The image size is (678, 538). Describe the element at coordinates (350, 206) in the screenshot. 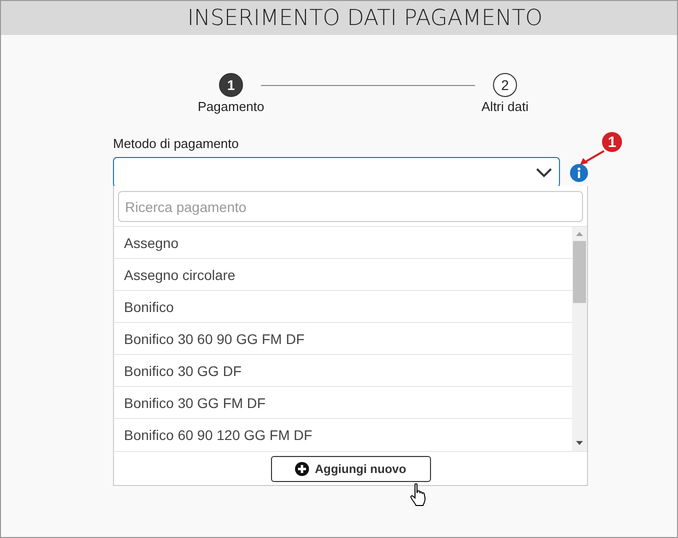

I see `search-field: Ricerca pagamento` at that location.